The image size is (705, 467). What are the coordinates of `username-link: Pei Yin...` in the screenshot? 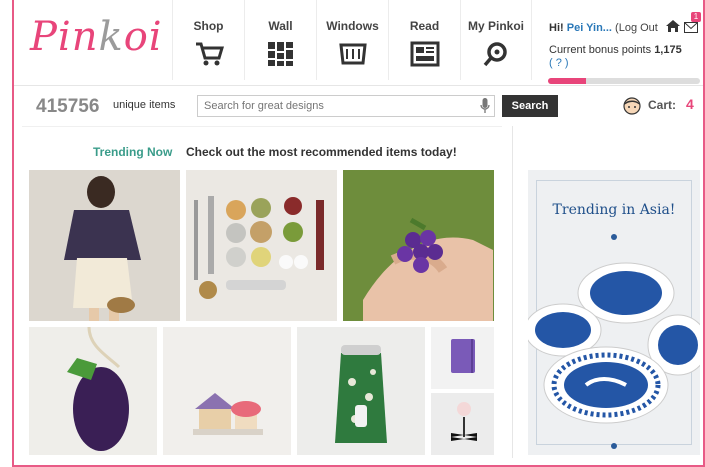 It's located at (589, 28).